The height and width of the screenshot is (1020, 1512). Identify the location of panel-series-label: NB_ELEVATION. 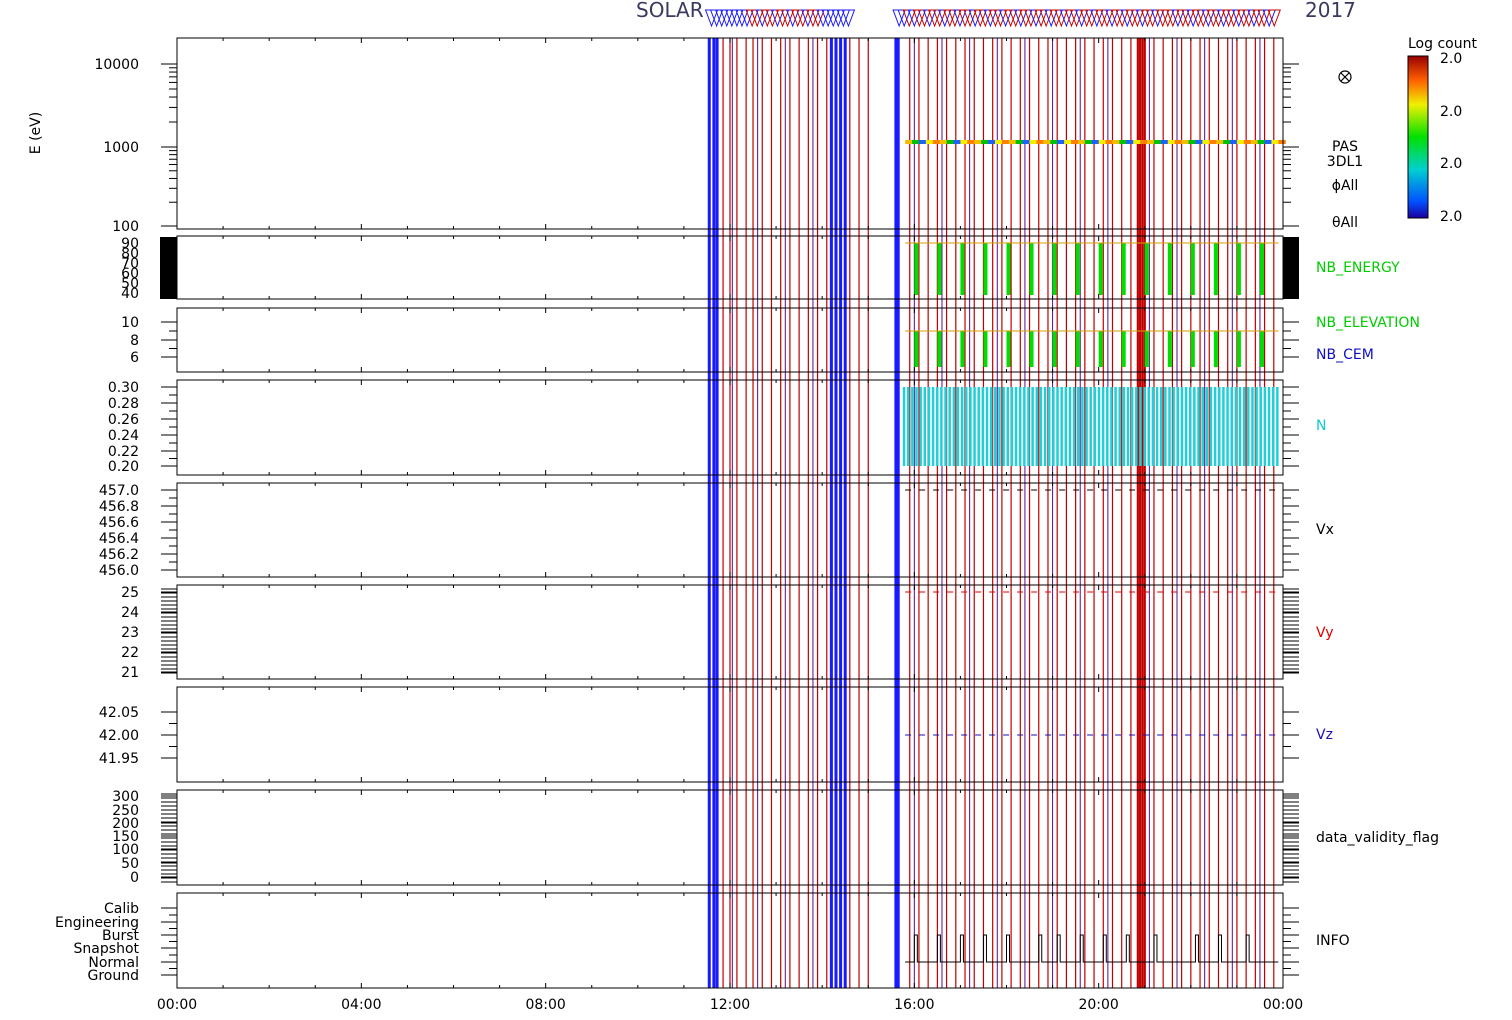
(1368, 323).